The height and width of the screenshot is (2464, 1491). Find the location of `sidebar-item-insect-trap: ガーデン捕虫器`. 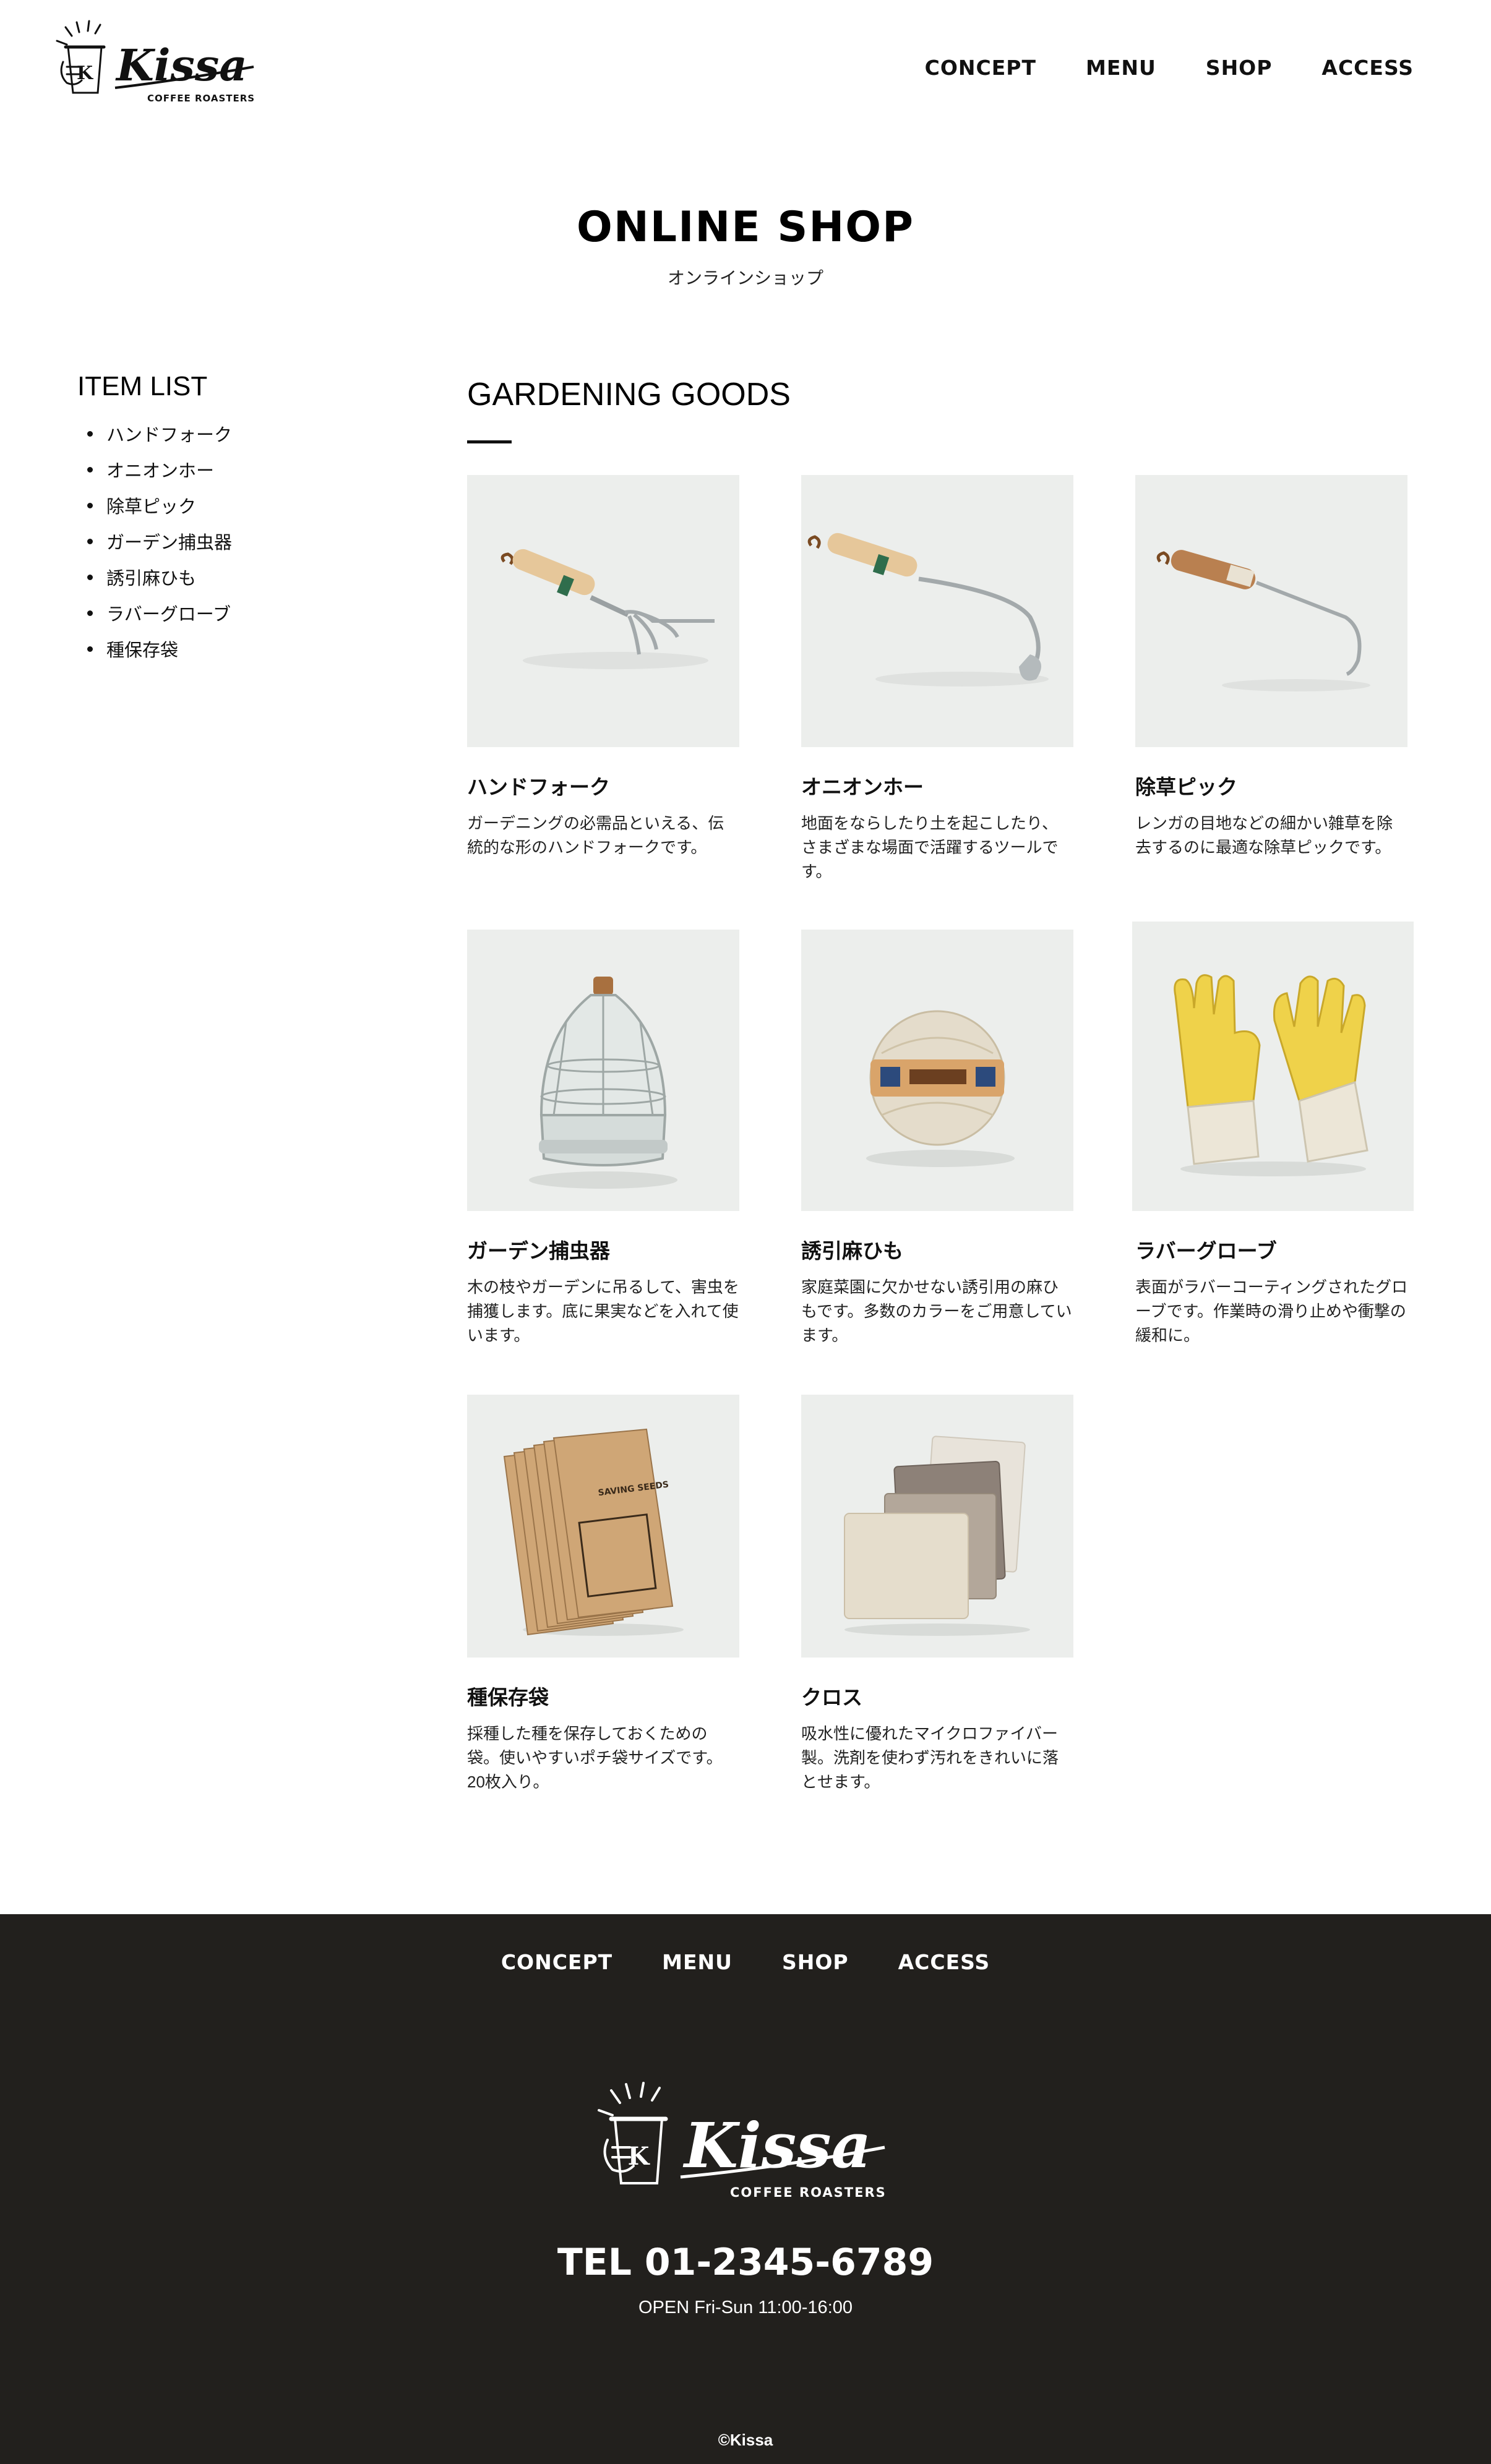

sidebar-item-insect-trap: ガーデン捕虫器 is located at coordinates (237, 541).